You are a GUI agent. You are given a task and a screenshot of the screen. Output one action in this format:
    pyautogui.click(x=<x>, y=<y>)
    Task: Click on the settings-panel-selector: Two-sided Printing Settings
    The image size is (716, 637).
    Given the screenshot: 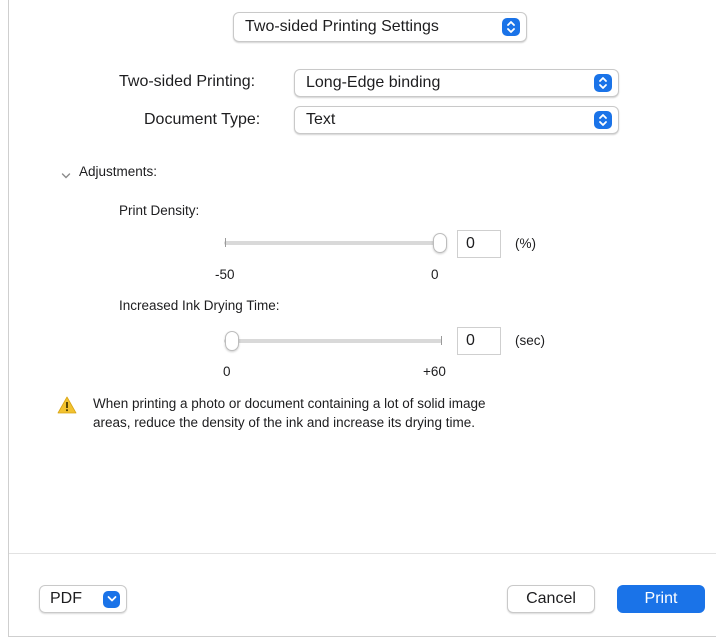 What is the action you would take?
    pyautogui.click(x=380, y=27)
    